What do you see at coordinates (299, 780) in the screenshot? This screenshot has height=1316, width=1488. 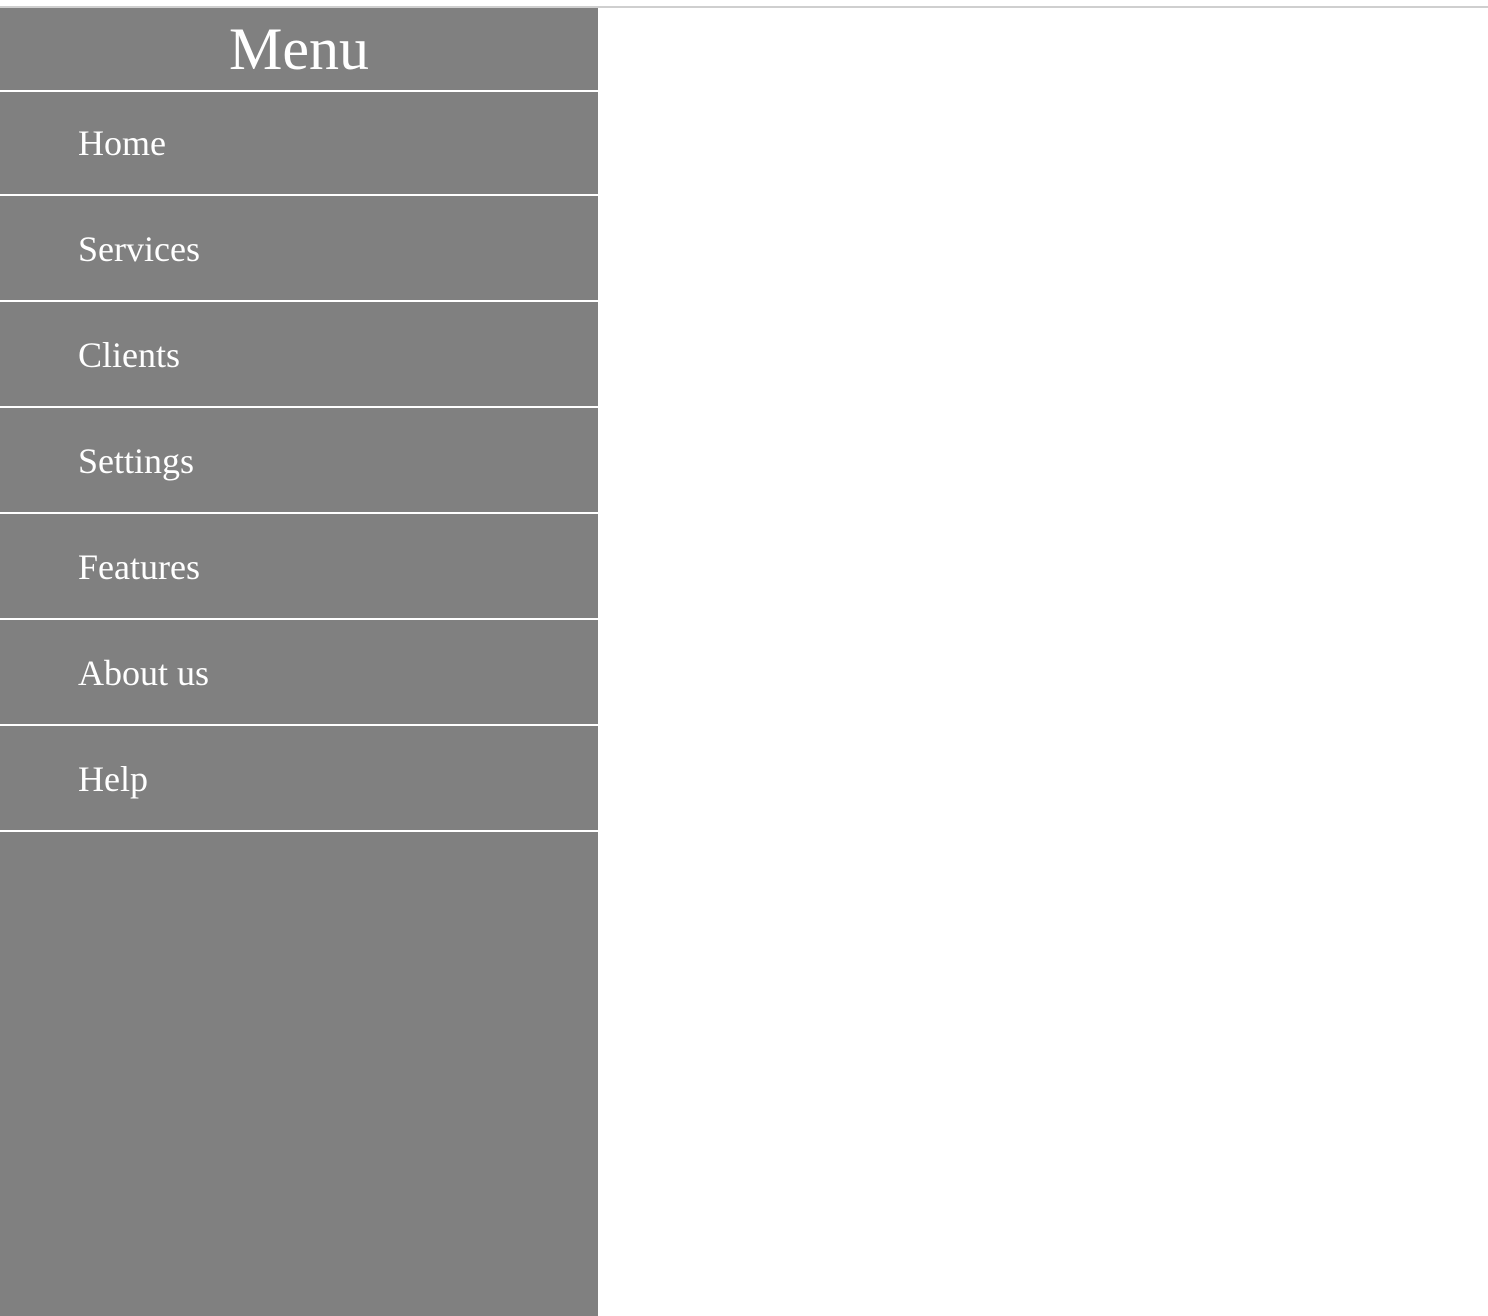 I see `sidebar-item-help: Help` at bounding box center [299, 780].